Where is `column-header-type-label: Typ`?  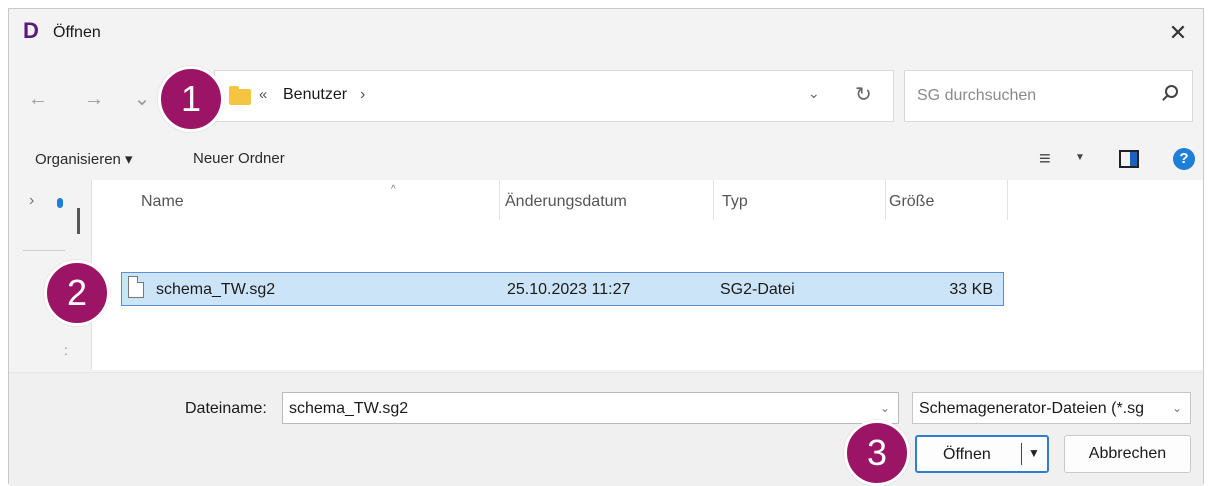 column-header-type-label: Typ is located at coordinates (735, 201).